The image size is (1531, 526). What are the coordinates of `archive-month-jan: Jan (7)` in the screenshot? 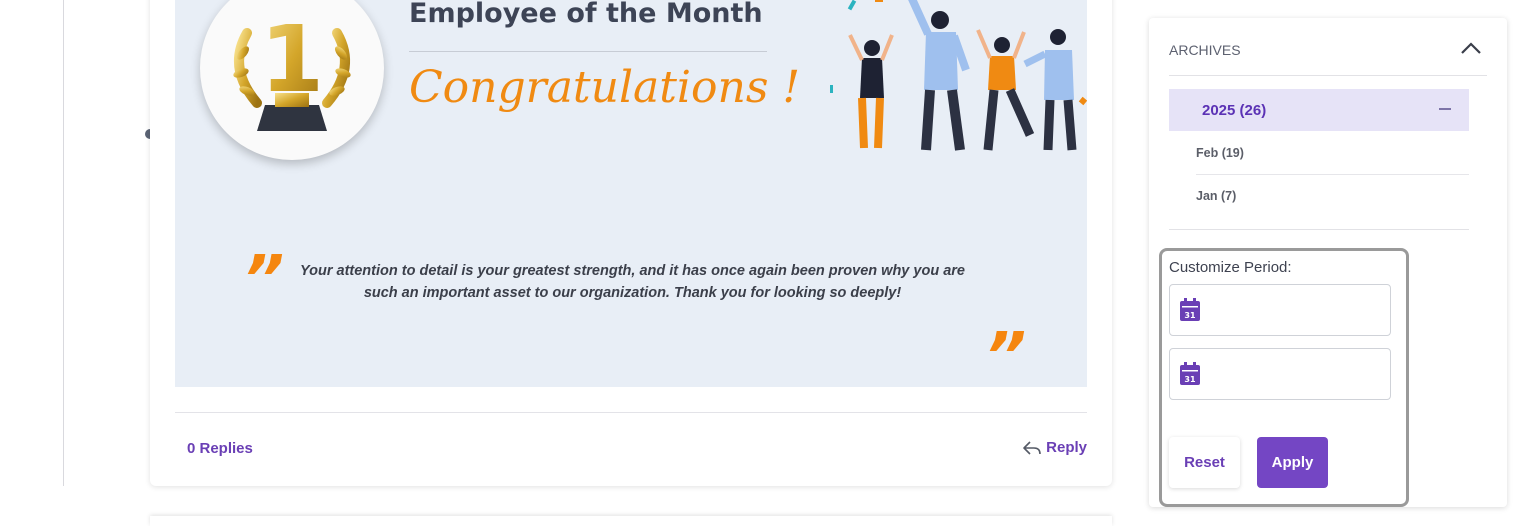 It's located at (1216, 196).